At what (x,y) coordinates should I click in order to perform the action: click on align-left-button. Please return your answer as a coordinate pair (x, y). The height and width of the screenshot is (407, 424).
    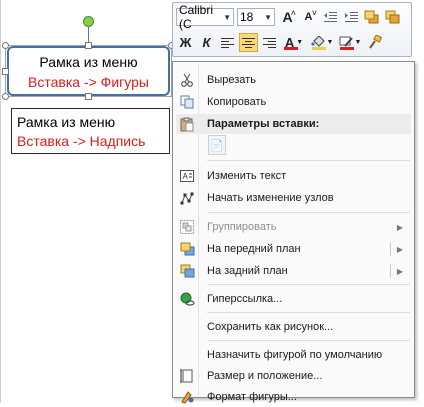
    Looking at the image, I should click on (227, 42).